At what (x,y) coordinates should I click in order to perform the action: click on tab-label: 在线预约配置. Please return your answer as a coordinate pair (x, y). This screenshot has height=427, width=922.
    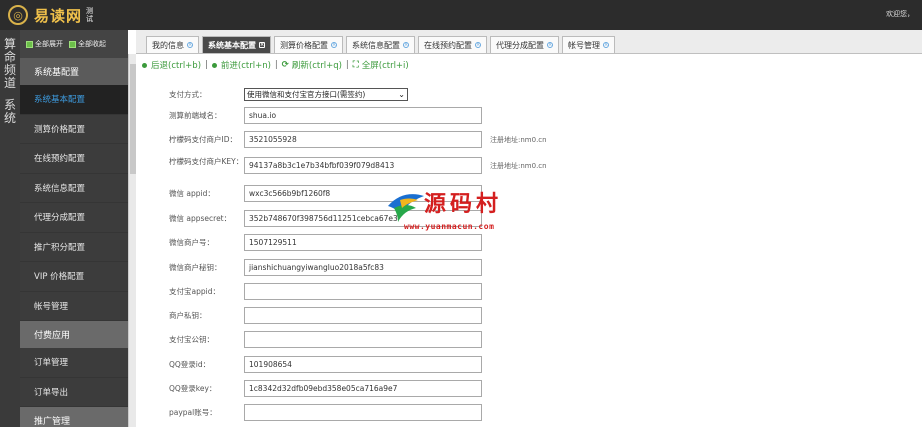
    Looking at the image, I should click on (448, 45).